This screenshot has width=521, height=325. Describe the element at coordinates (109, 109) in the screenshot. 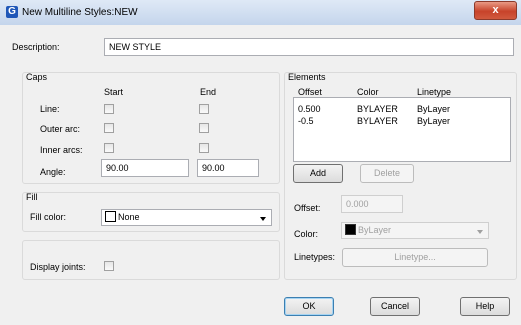

I see `line-start-checkbox` at that location.